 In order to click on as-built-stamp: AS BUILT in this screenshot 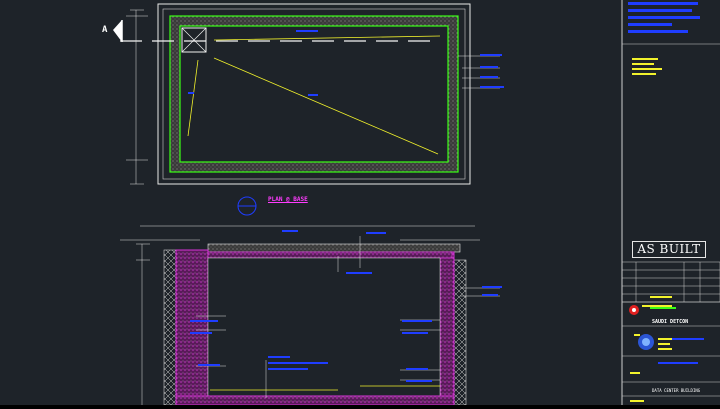, I will do `click(669, 249)`.